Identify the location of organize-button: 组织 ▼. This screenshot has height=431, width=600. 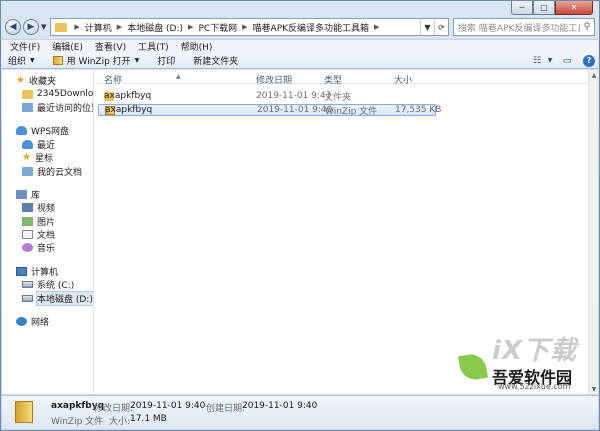
(21, 60).